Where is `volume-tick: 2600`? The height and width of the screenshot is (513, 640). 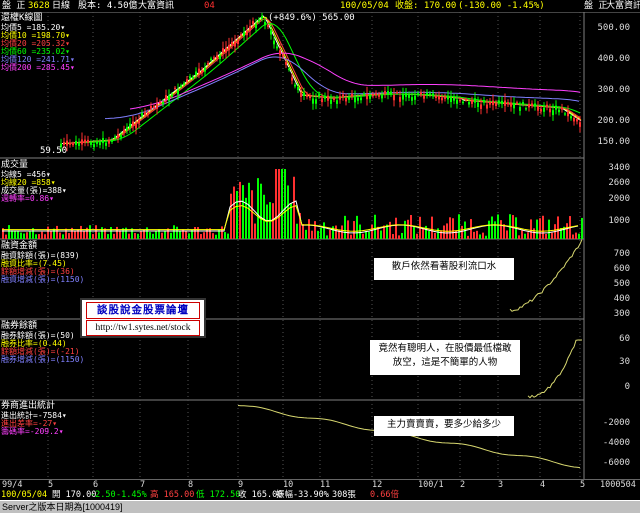
volume-tick: 2600 is located at coordinates (619, 183).